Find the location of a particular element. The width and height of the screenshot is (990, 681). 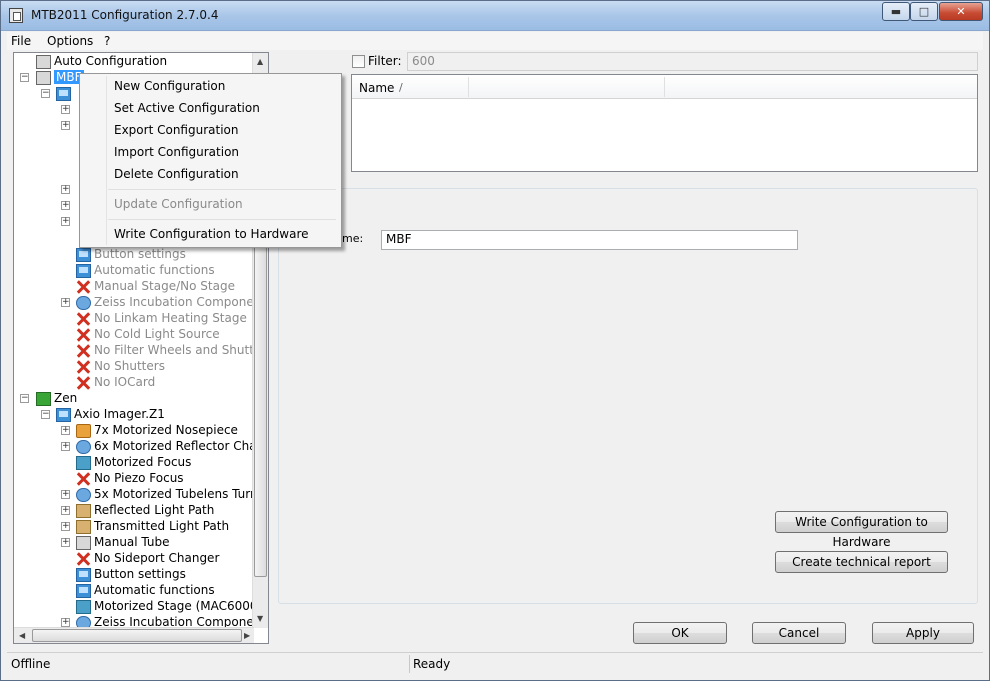

status-divider is located at coordinates (409, 664).